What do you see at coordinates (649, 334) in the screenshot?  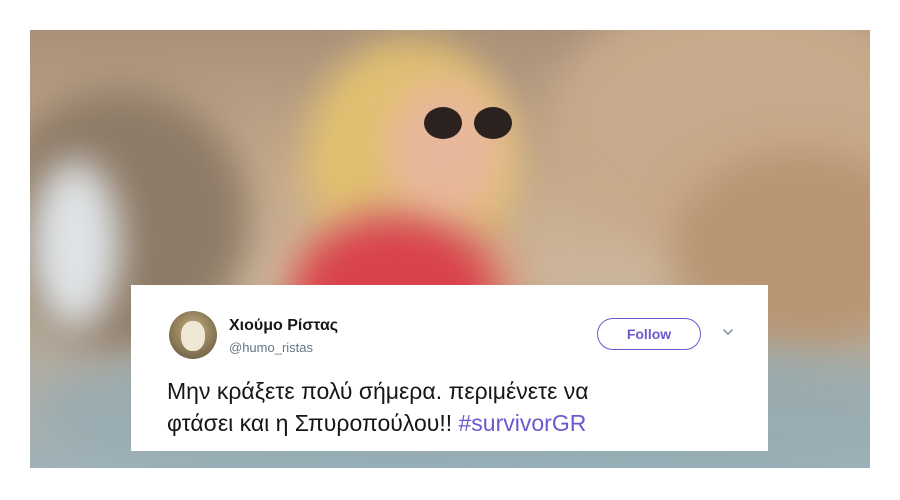 I see `follow-button: Follow` at bounding box center [649, 334].